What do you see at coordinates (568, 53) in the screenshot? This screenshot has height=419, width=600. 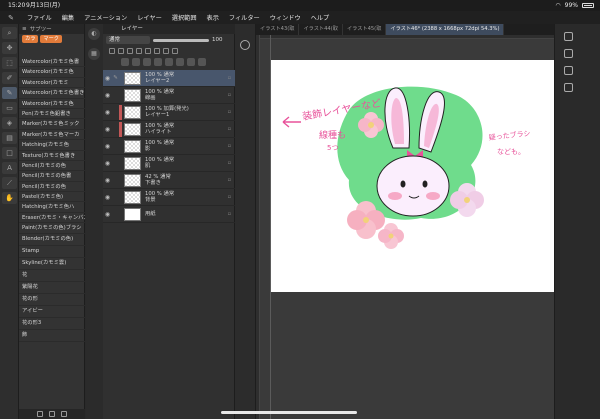 I see `tool-property-icon` at bounding box center [568, 53].